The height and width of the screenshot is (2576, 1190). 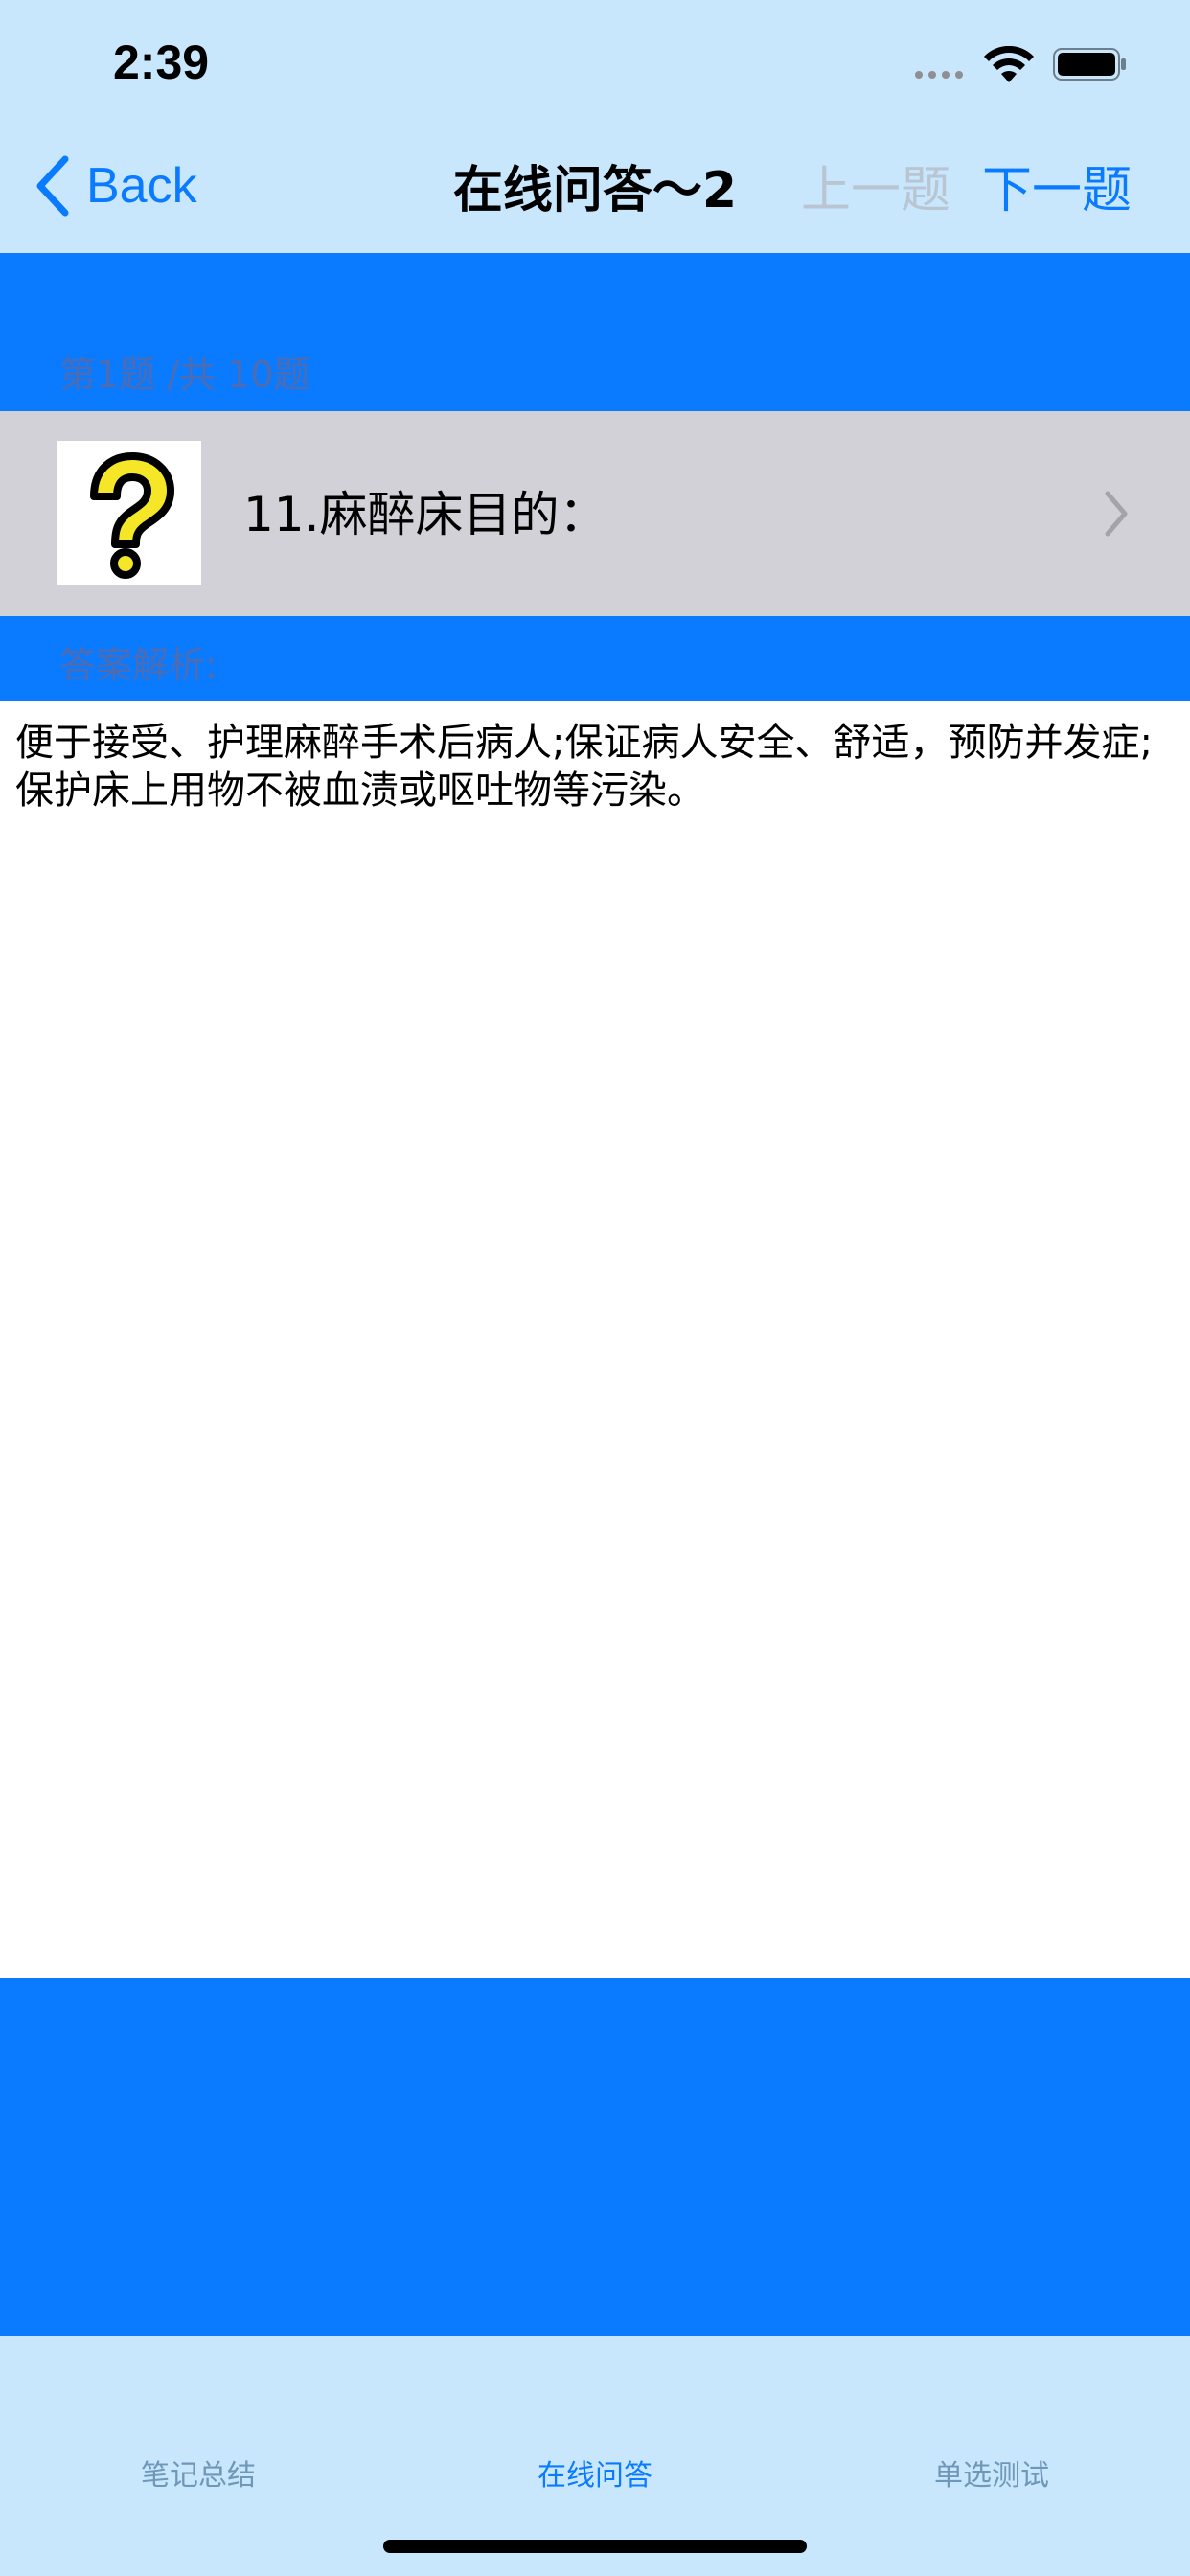 What do you see at coordinates (138, 665) in the screenshot?
I see `answer-label: 答案解析:` at bounding box center [138, 665].